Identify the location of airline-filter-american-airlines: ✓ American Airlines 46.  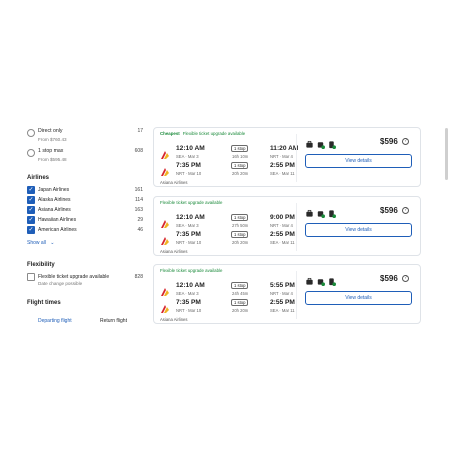
(87, 231).